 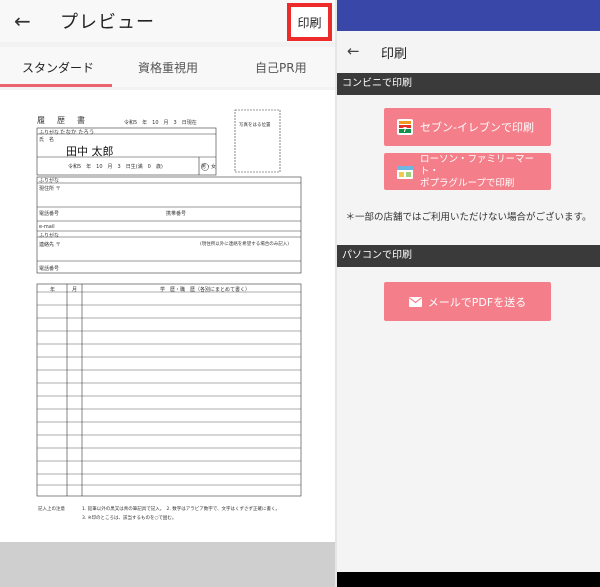 I want to click on lawson-label: ローソン・ファミリーマート・ ポプラグループで印刷, so click(x=485, y=172).